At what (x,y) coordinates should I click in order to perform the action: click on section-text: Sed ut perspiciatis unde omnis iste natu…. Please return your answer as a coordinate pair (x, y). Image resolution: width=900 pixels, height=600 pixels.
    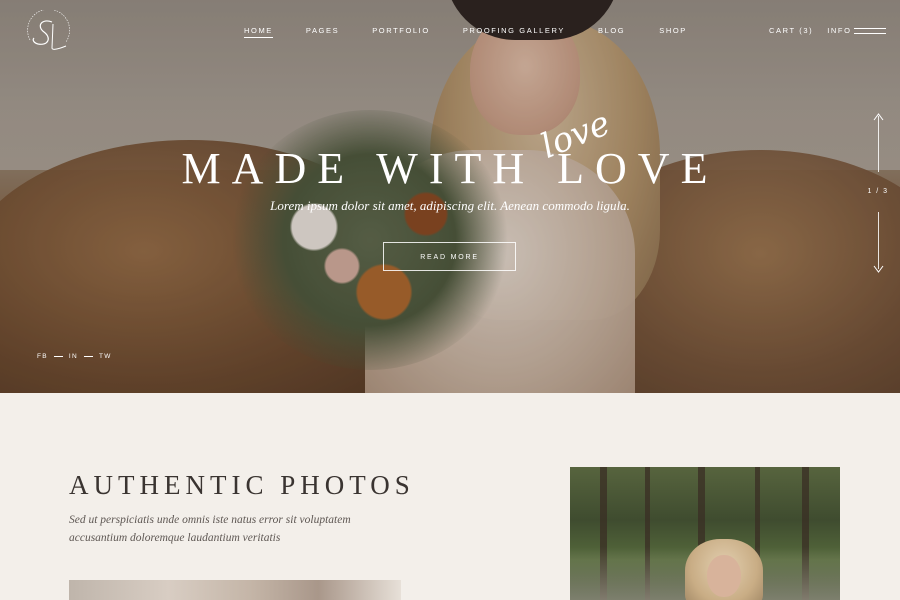
    Looking at the image, I should click on (210, 529).